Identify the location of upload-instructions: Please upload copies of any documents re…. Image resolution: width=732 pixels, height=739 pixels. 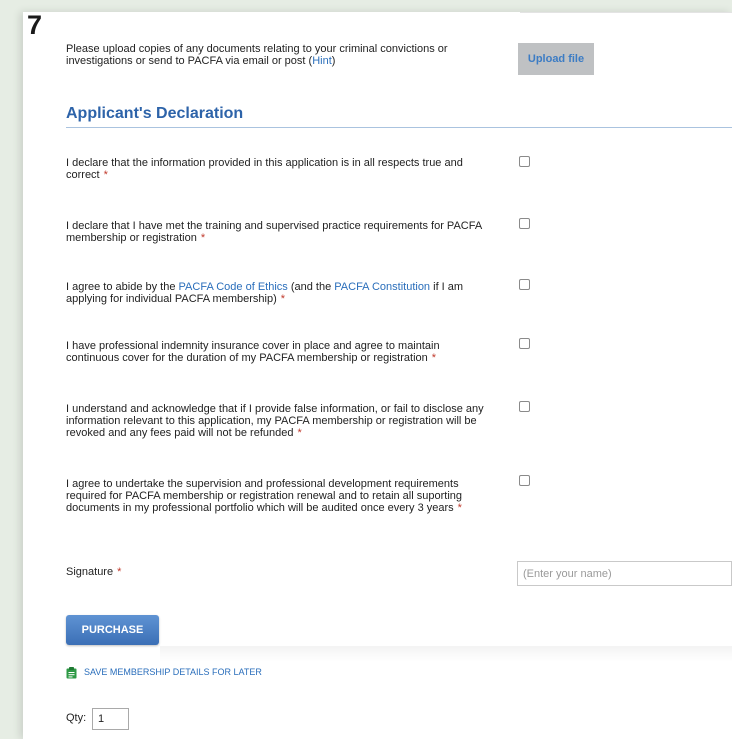
(276, 55).